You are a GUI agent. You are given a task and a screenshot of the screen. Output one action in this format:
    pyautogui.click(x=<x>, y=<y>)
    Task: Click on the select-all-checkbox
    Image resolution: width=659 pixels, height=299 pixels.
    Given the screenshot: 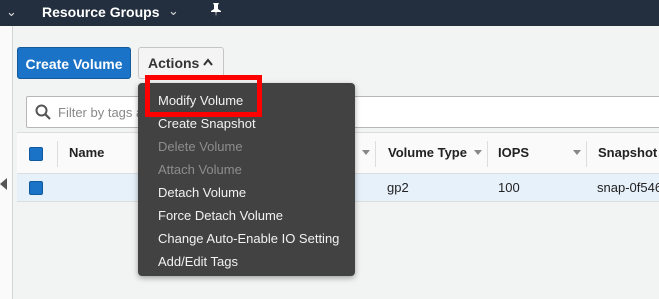 What is the action you would take?
    pyautogui.click(x=36, y=154)
    